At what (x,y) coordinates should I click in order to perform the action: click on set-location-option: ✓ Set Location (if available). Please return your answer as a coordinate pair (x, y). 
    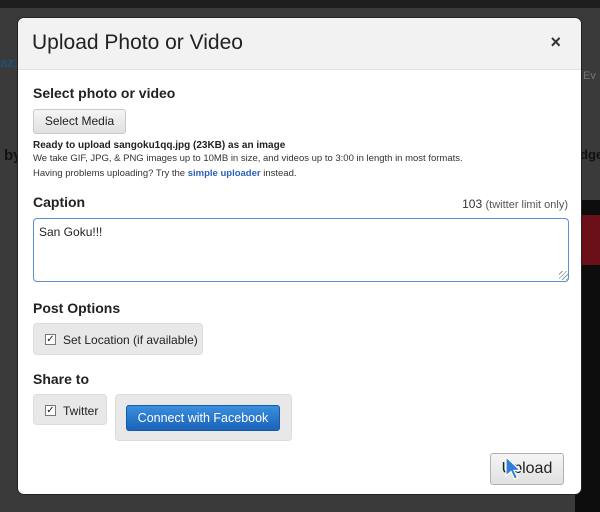
    Looking at the image, I should click on (118, 339).